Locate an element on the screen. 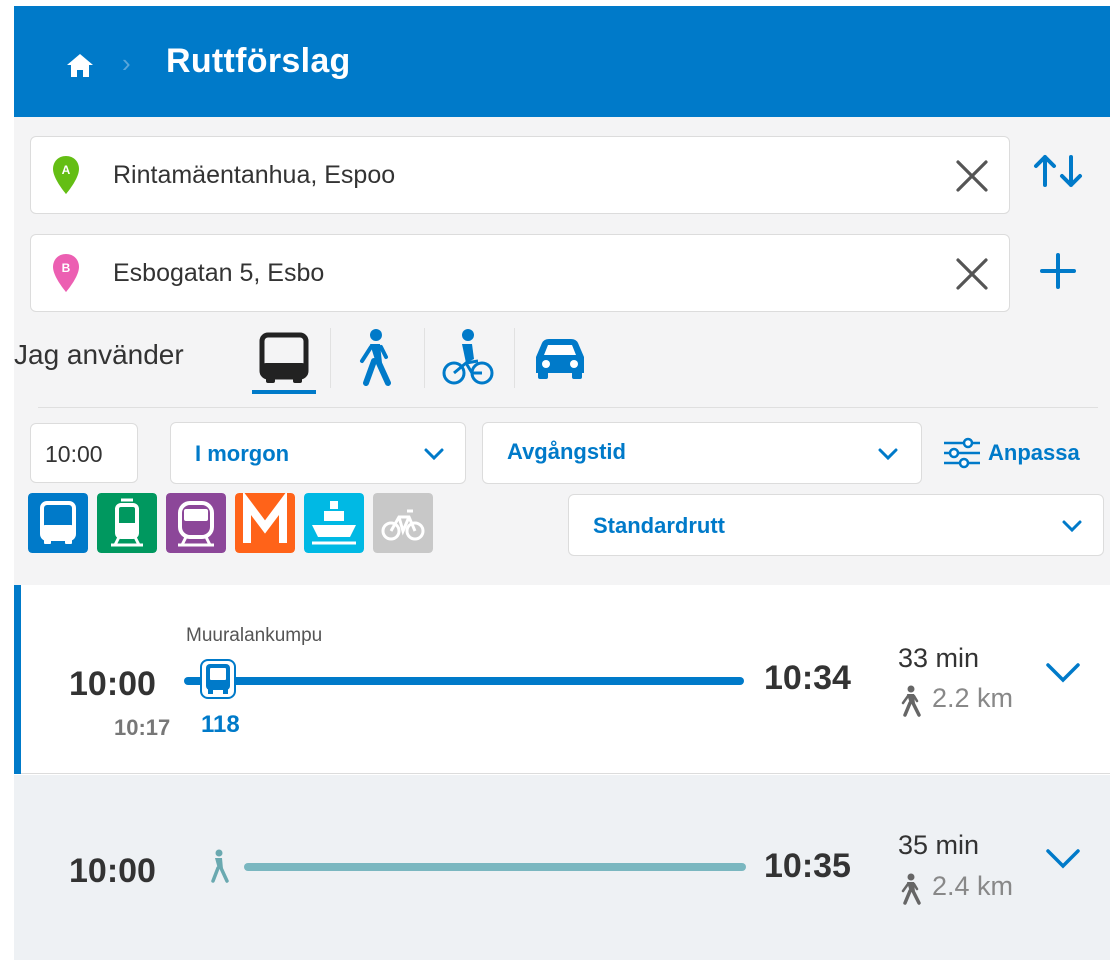  time-input: 10:00 is located at coordinates (84, 453).